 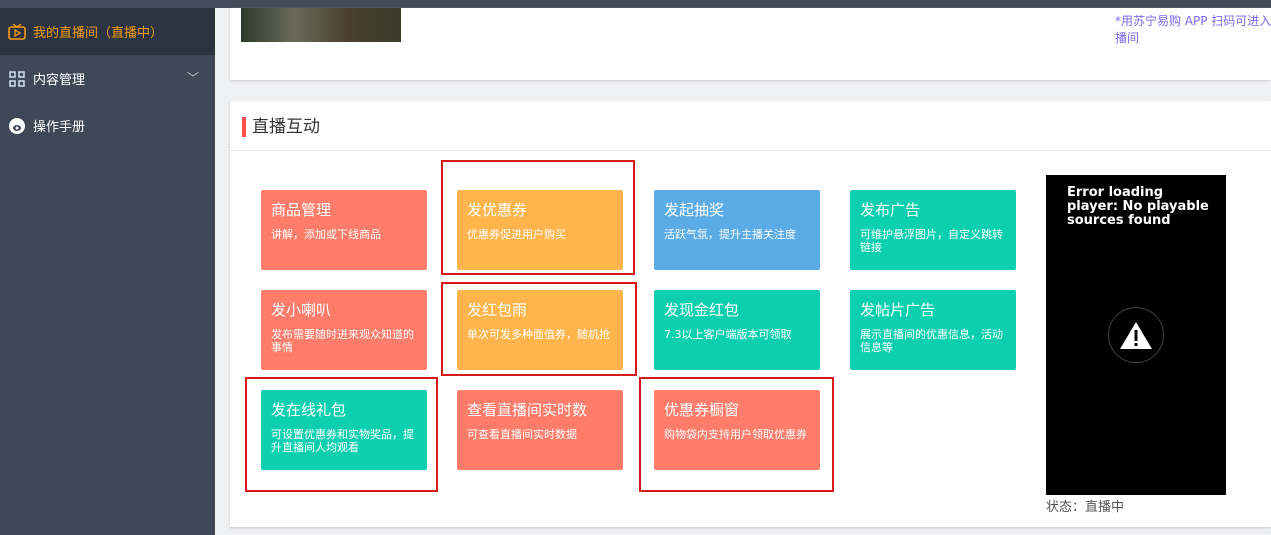 What do you see at coordinates (17, 32) in the screenshot?
I see `tv-icon` at bounding box center [17, 32].